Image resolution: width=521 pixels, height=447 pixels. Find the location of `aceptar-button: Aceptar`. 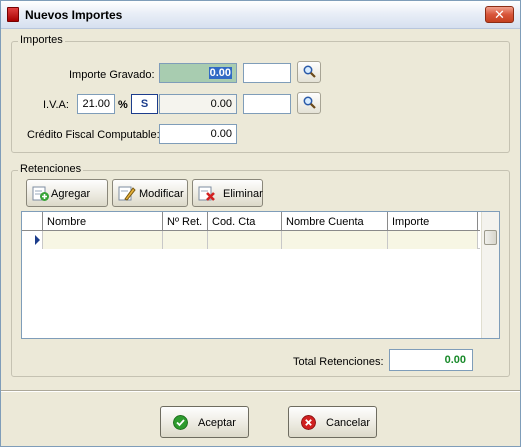

aceptar-button: Aceptar is located at coordinates (204, 422).